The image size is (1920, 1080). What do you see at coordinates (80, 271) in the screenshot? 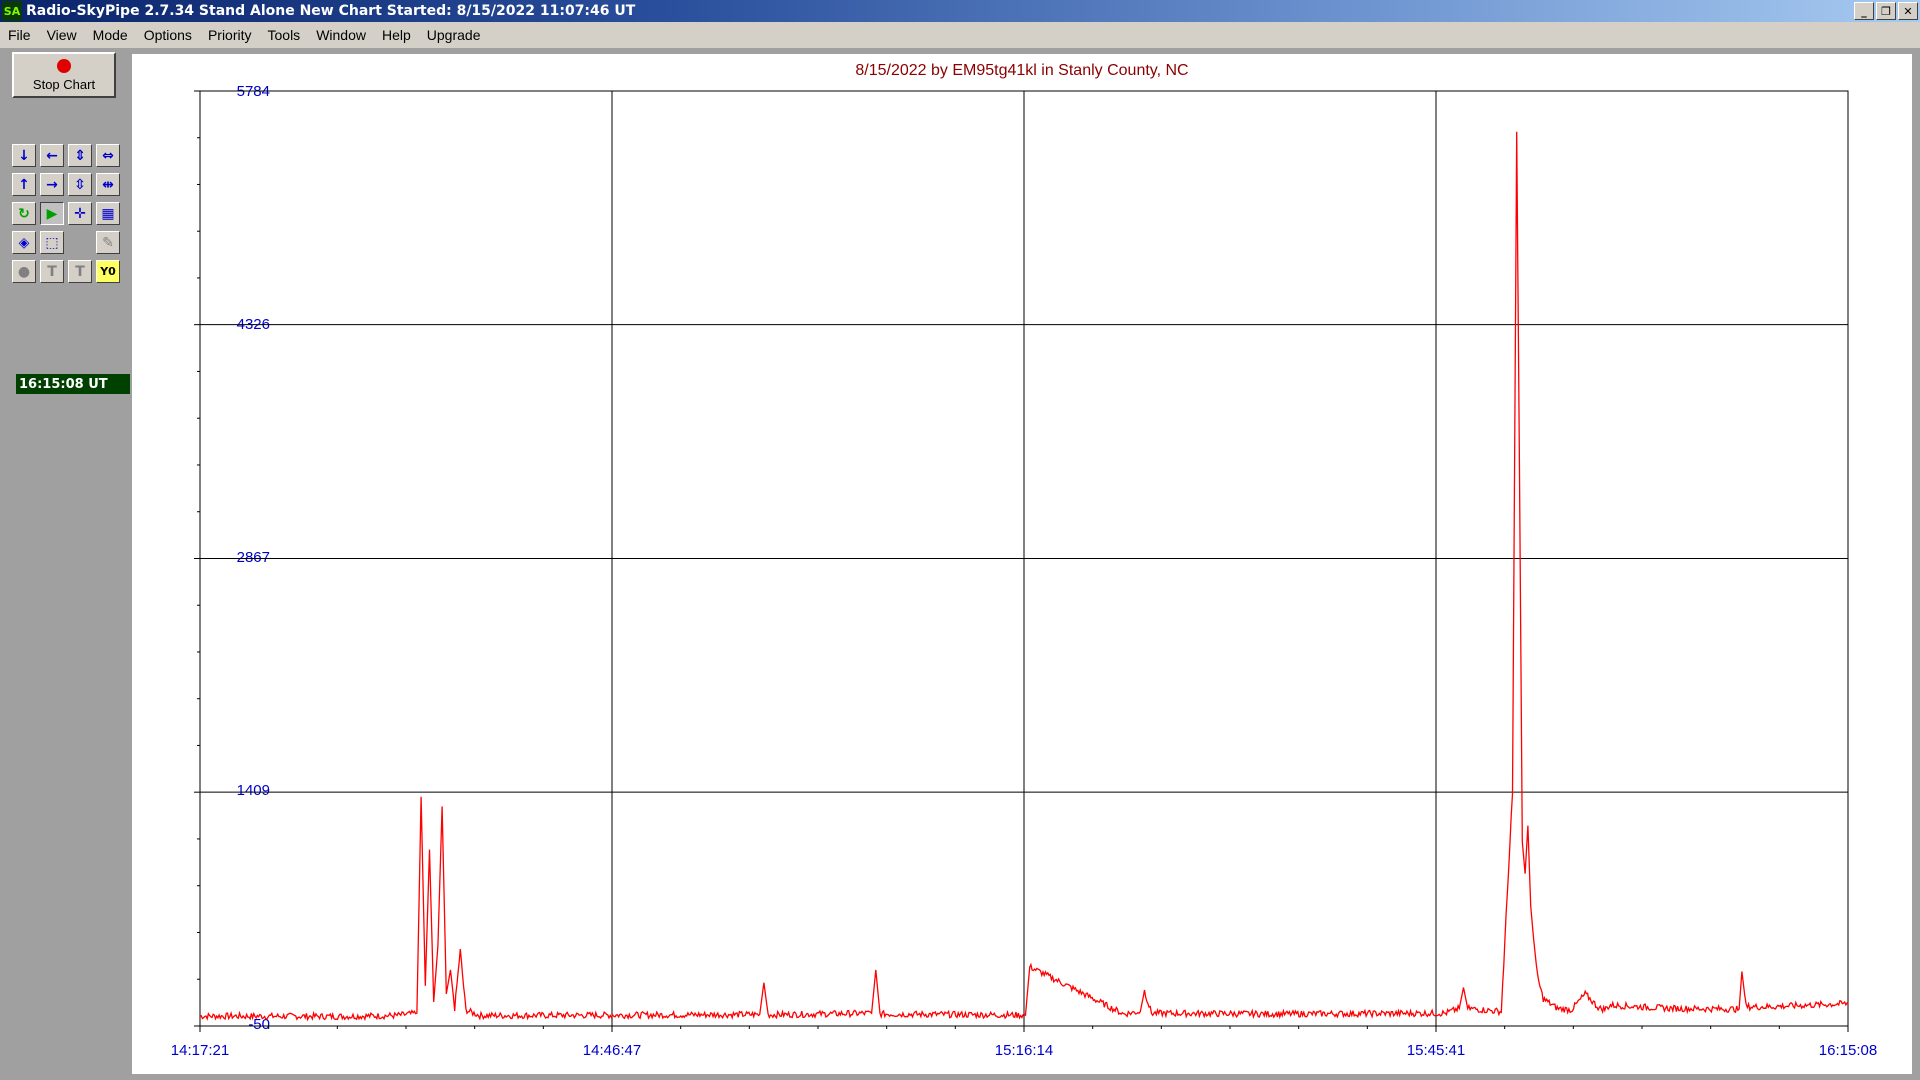
I see `title-icon: T` at bounding box center [80, 271].